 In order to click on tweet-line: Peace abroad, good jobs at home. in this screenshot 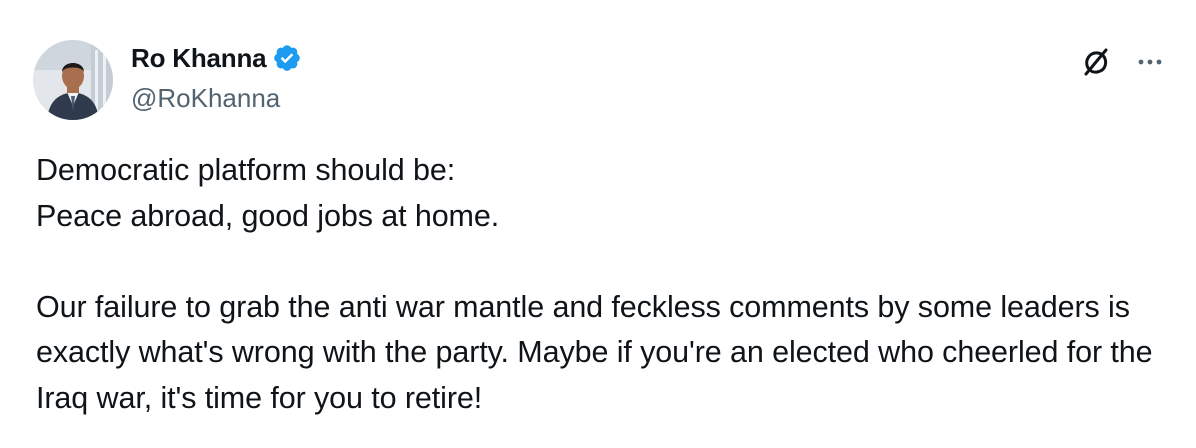, I will do `click(268, 215)`.